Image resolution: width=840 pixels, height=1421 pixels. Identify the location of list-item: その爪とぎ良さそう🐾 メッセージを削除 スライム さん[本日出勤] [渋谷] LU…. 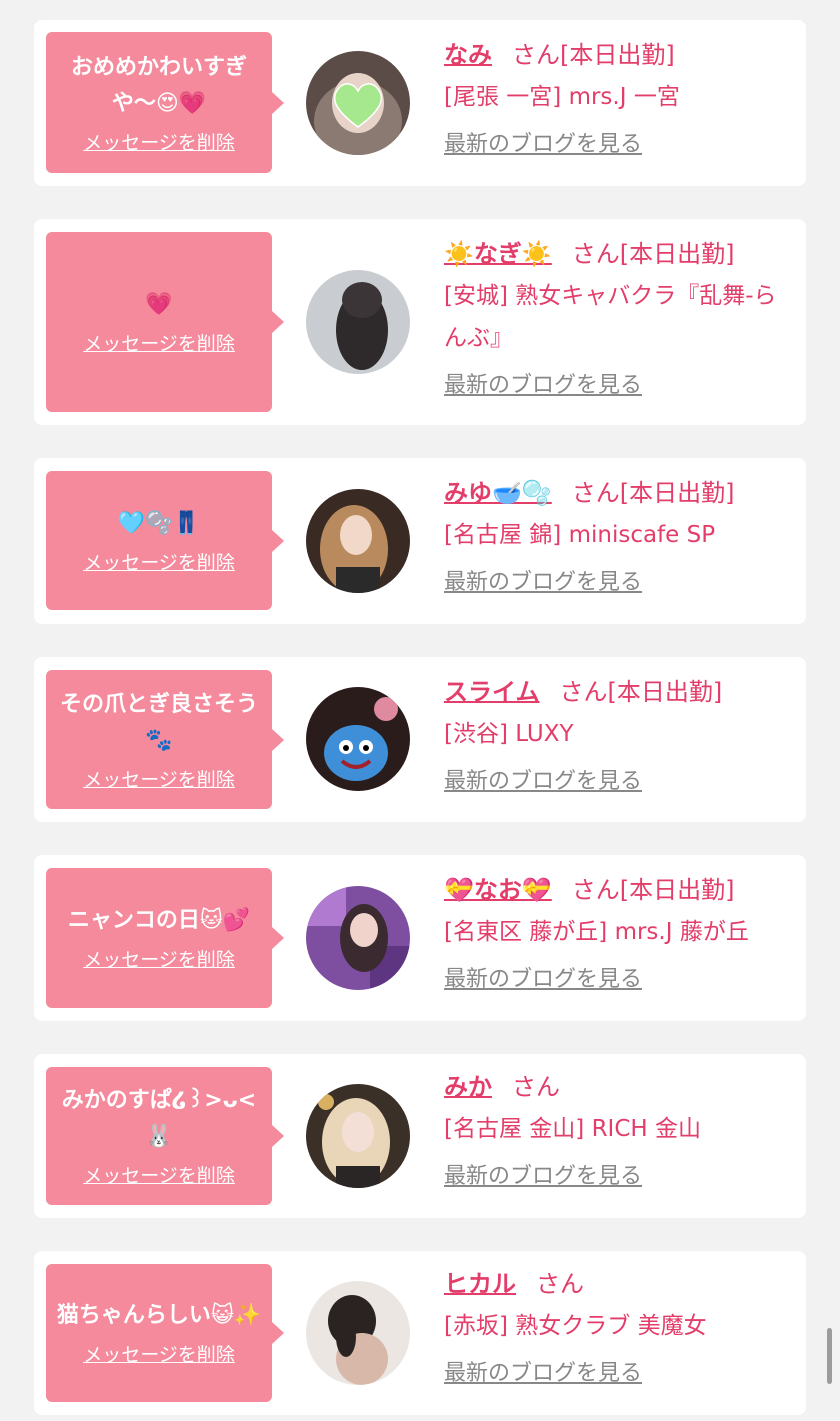
(420, 739).